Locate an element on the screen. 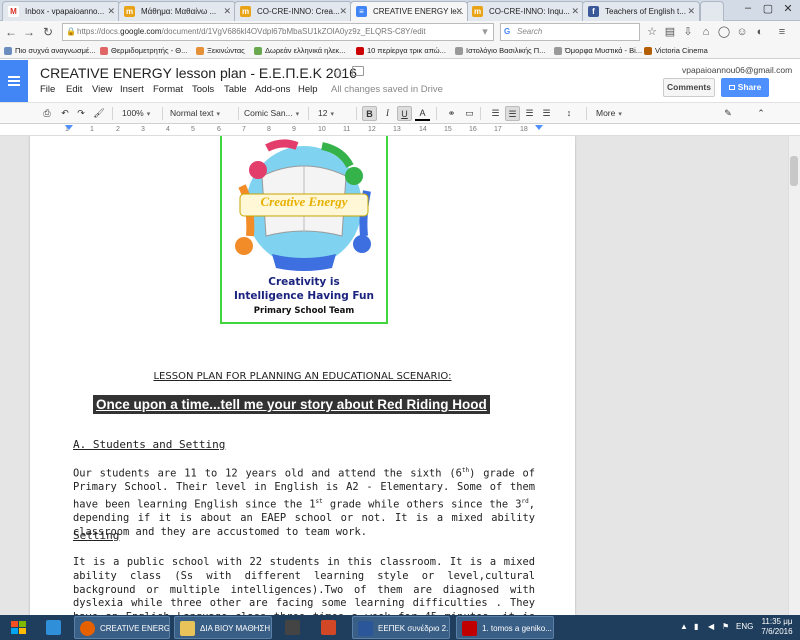  left-indent-marker is located at coordinates (69, 127).